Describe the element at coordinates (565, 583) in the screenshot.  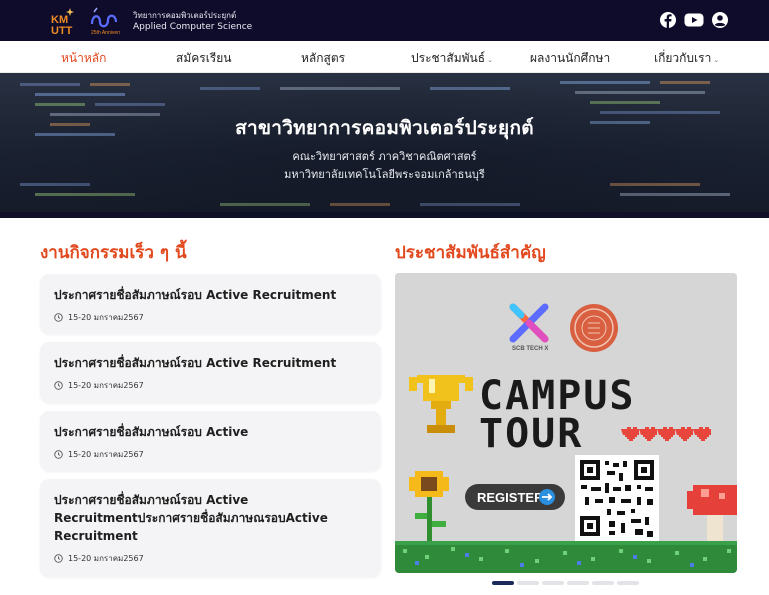
I see `carousel-indicators` at that location.